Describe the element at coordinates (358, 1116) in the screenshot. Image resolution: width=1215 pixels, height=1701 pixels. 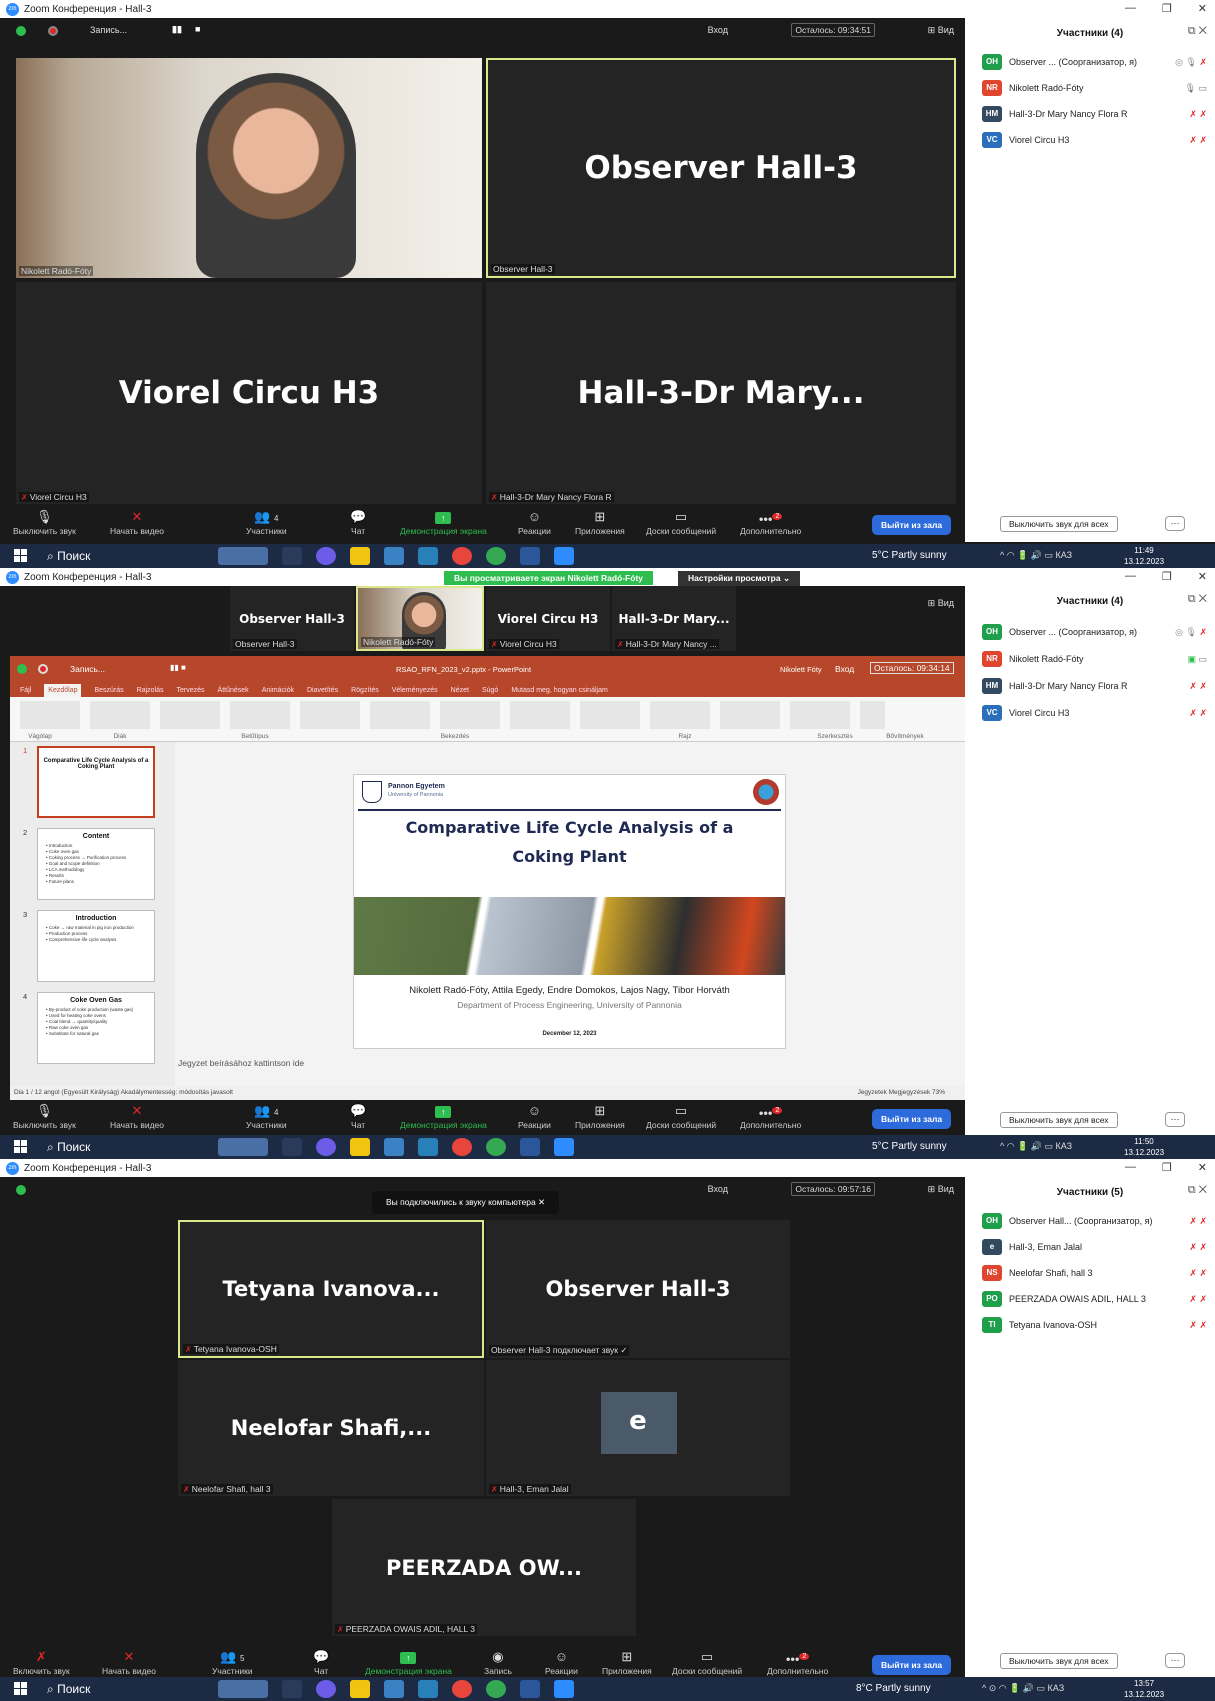
I see `chat-button: 💬 Чат` at that location.